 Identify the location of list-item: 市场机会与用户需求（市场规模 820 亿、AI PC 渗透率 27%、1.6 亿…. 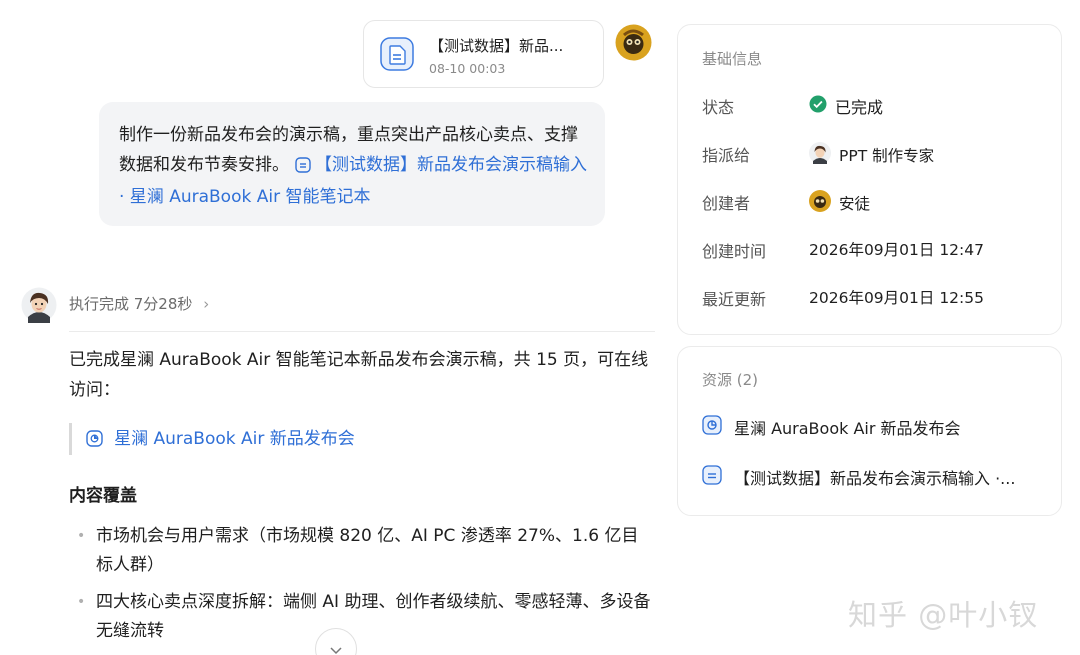
(362, 551).